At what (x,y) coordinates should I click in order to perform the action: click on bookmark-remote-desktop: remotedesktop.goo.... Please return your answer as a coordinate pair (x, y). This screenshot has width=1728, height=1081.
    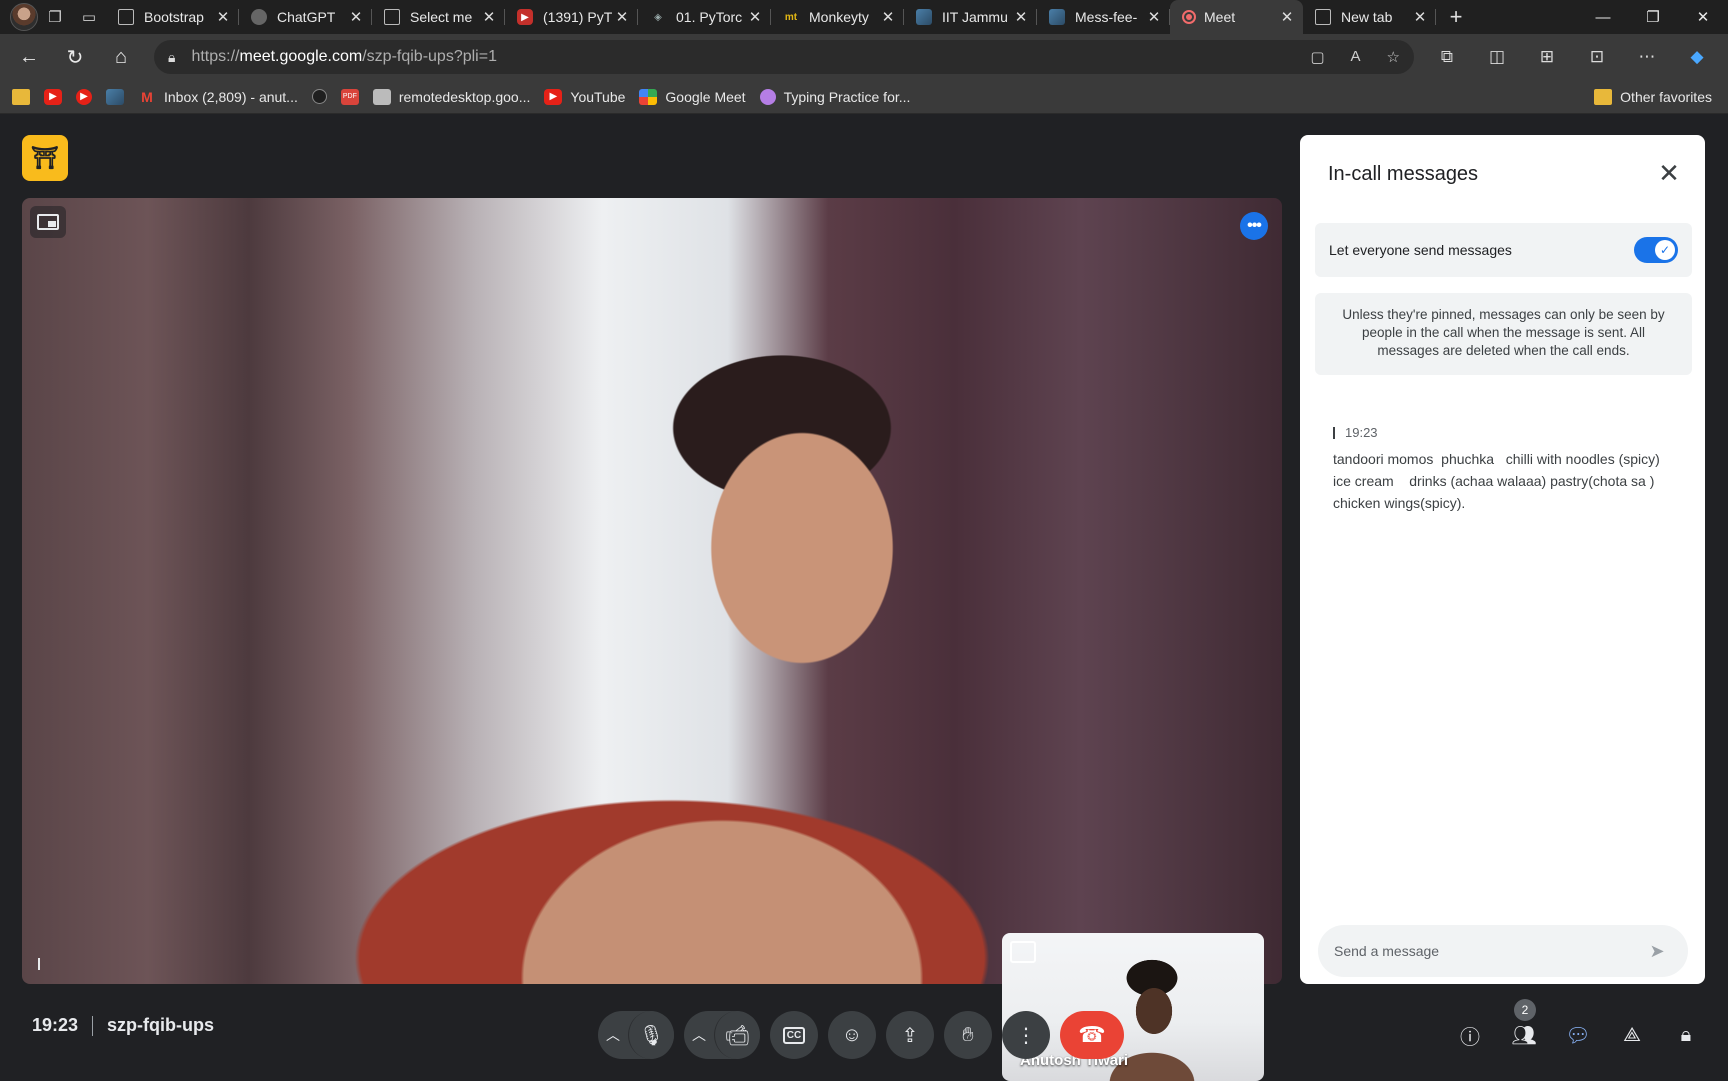
    Looking at the image, I should click on (451, 96).